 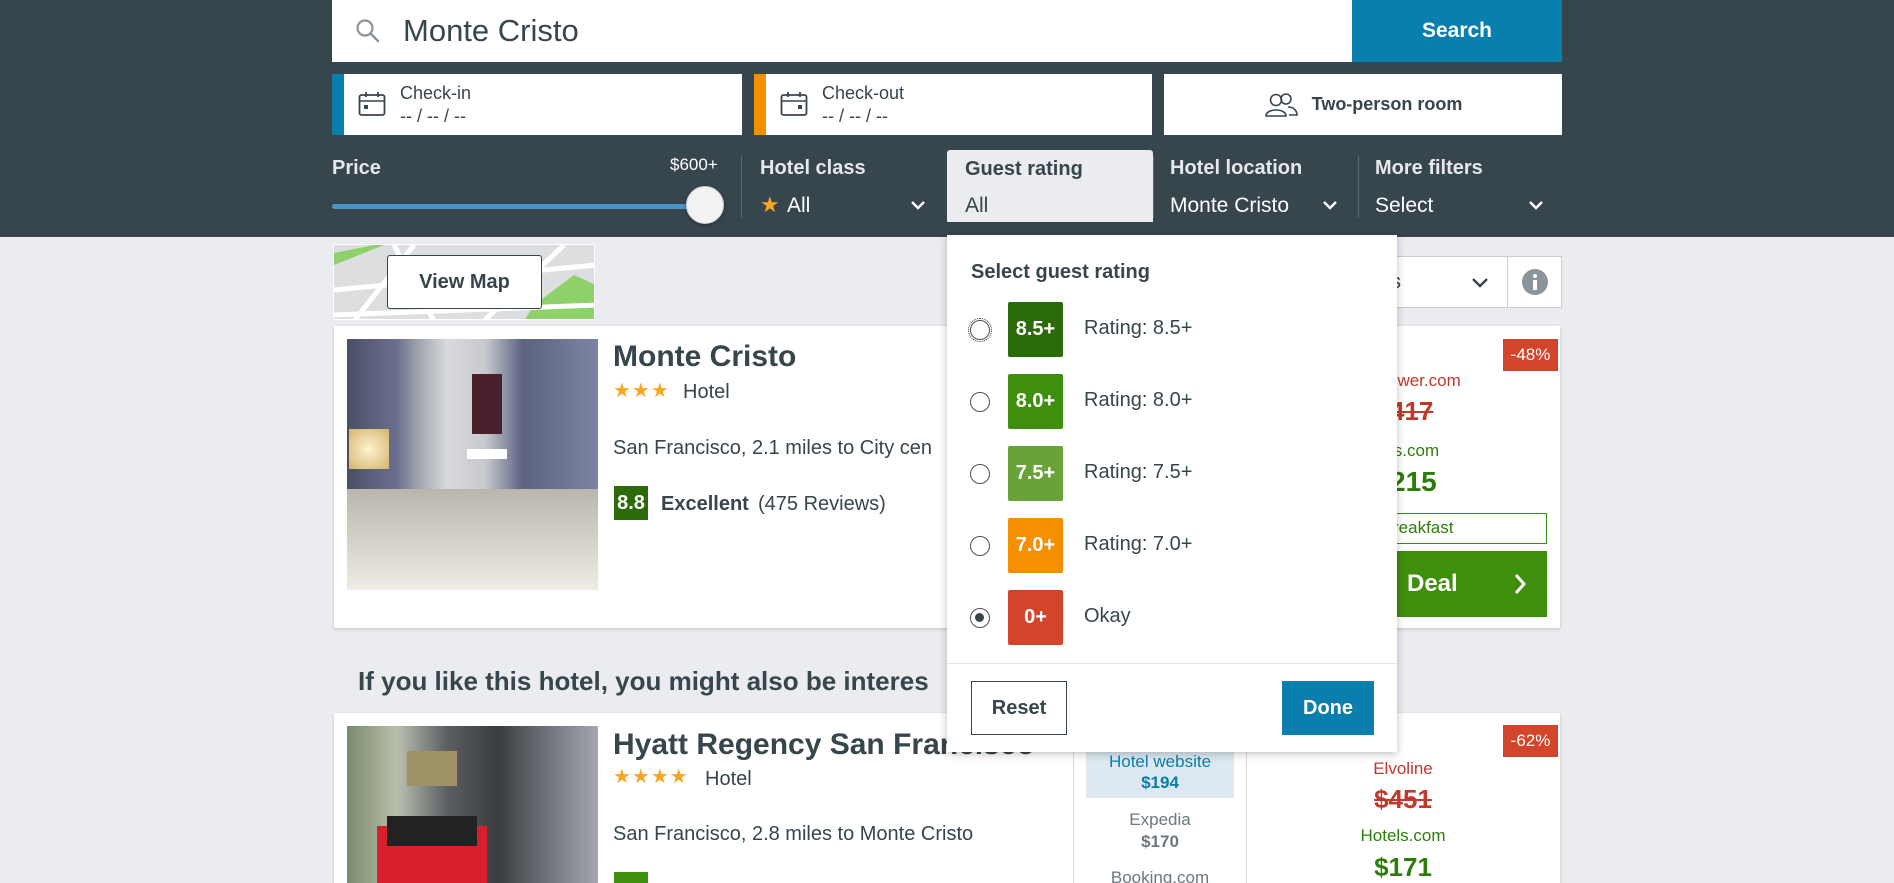 I want to click on price-slider-track, so click(x=518, y=206).